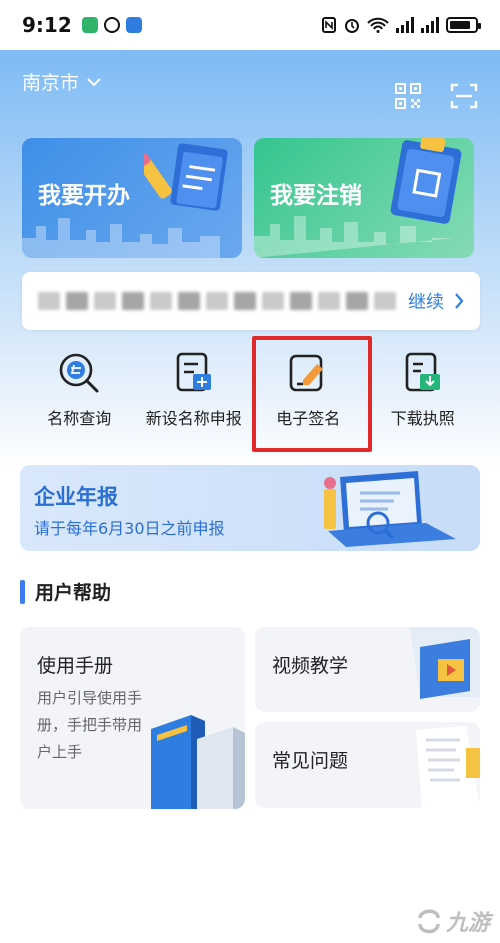 The height and width of the screenshot is (943, 500). What do you see at coordinates (422, 418) in the screenshot?
I see `quick-item-label: 下载执照` at bounding box center [422, 418].